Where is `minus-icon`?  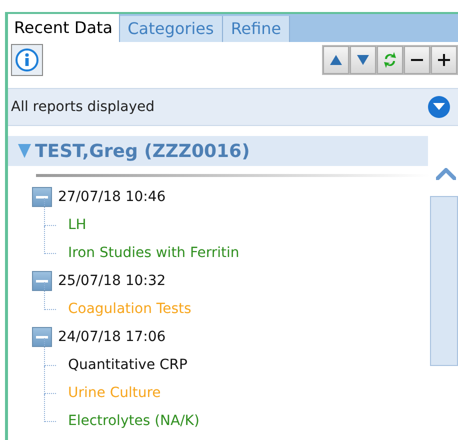
minus-icon is located at coordinates (417, 60).